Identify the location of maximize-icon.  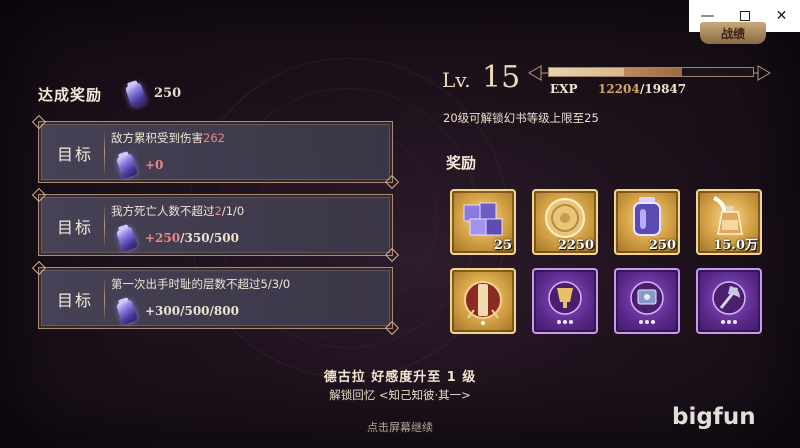
(744, 16).